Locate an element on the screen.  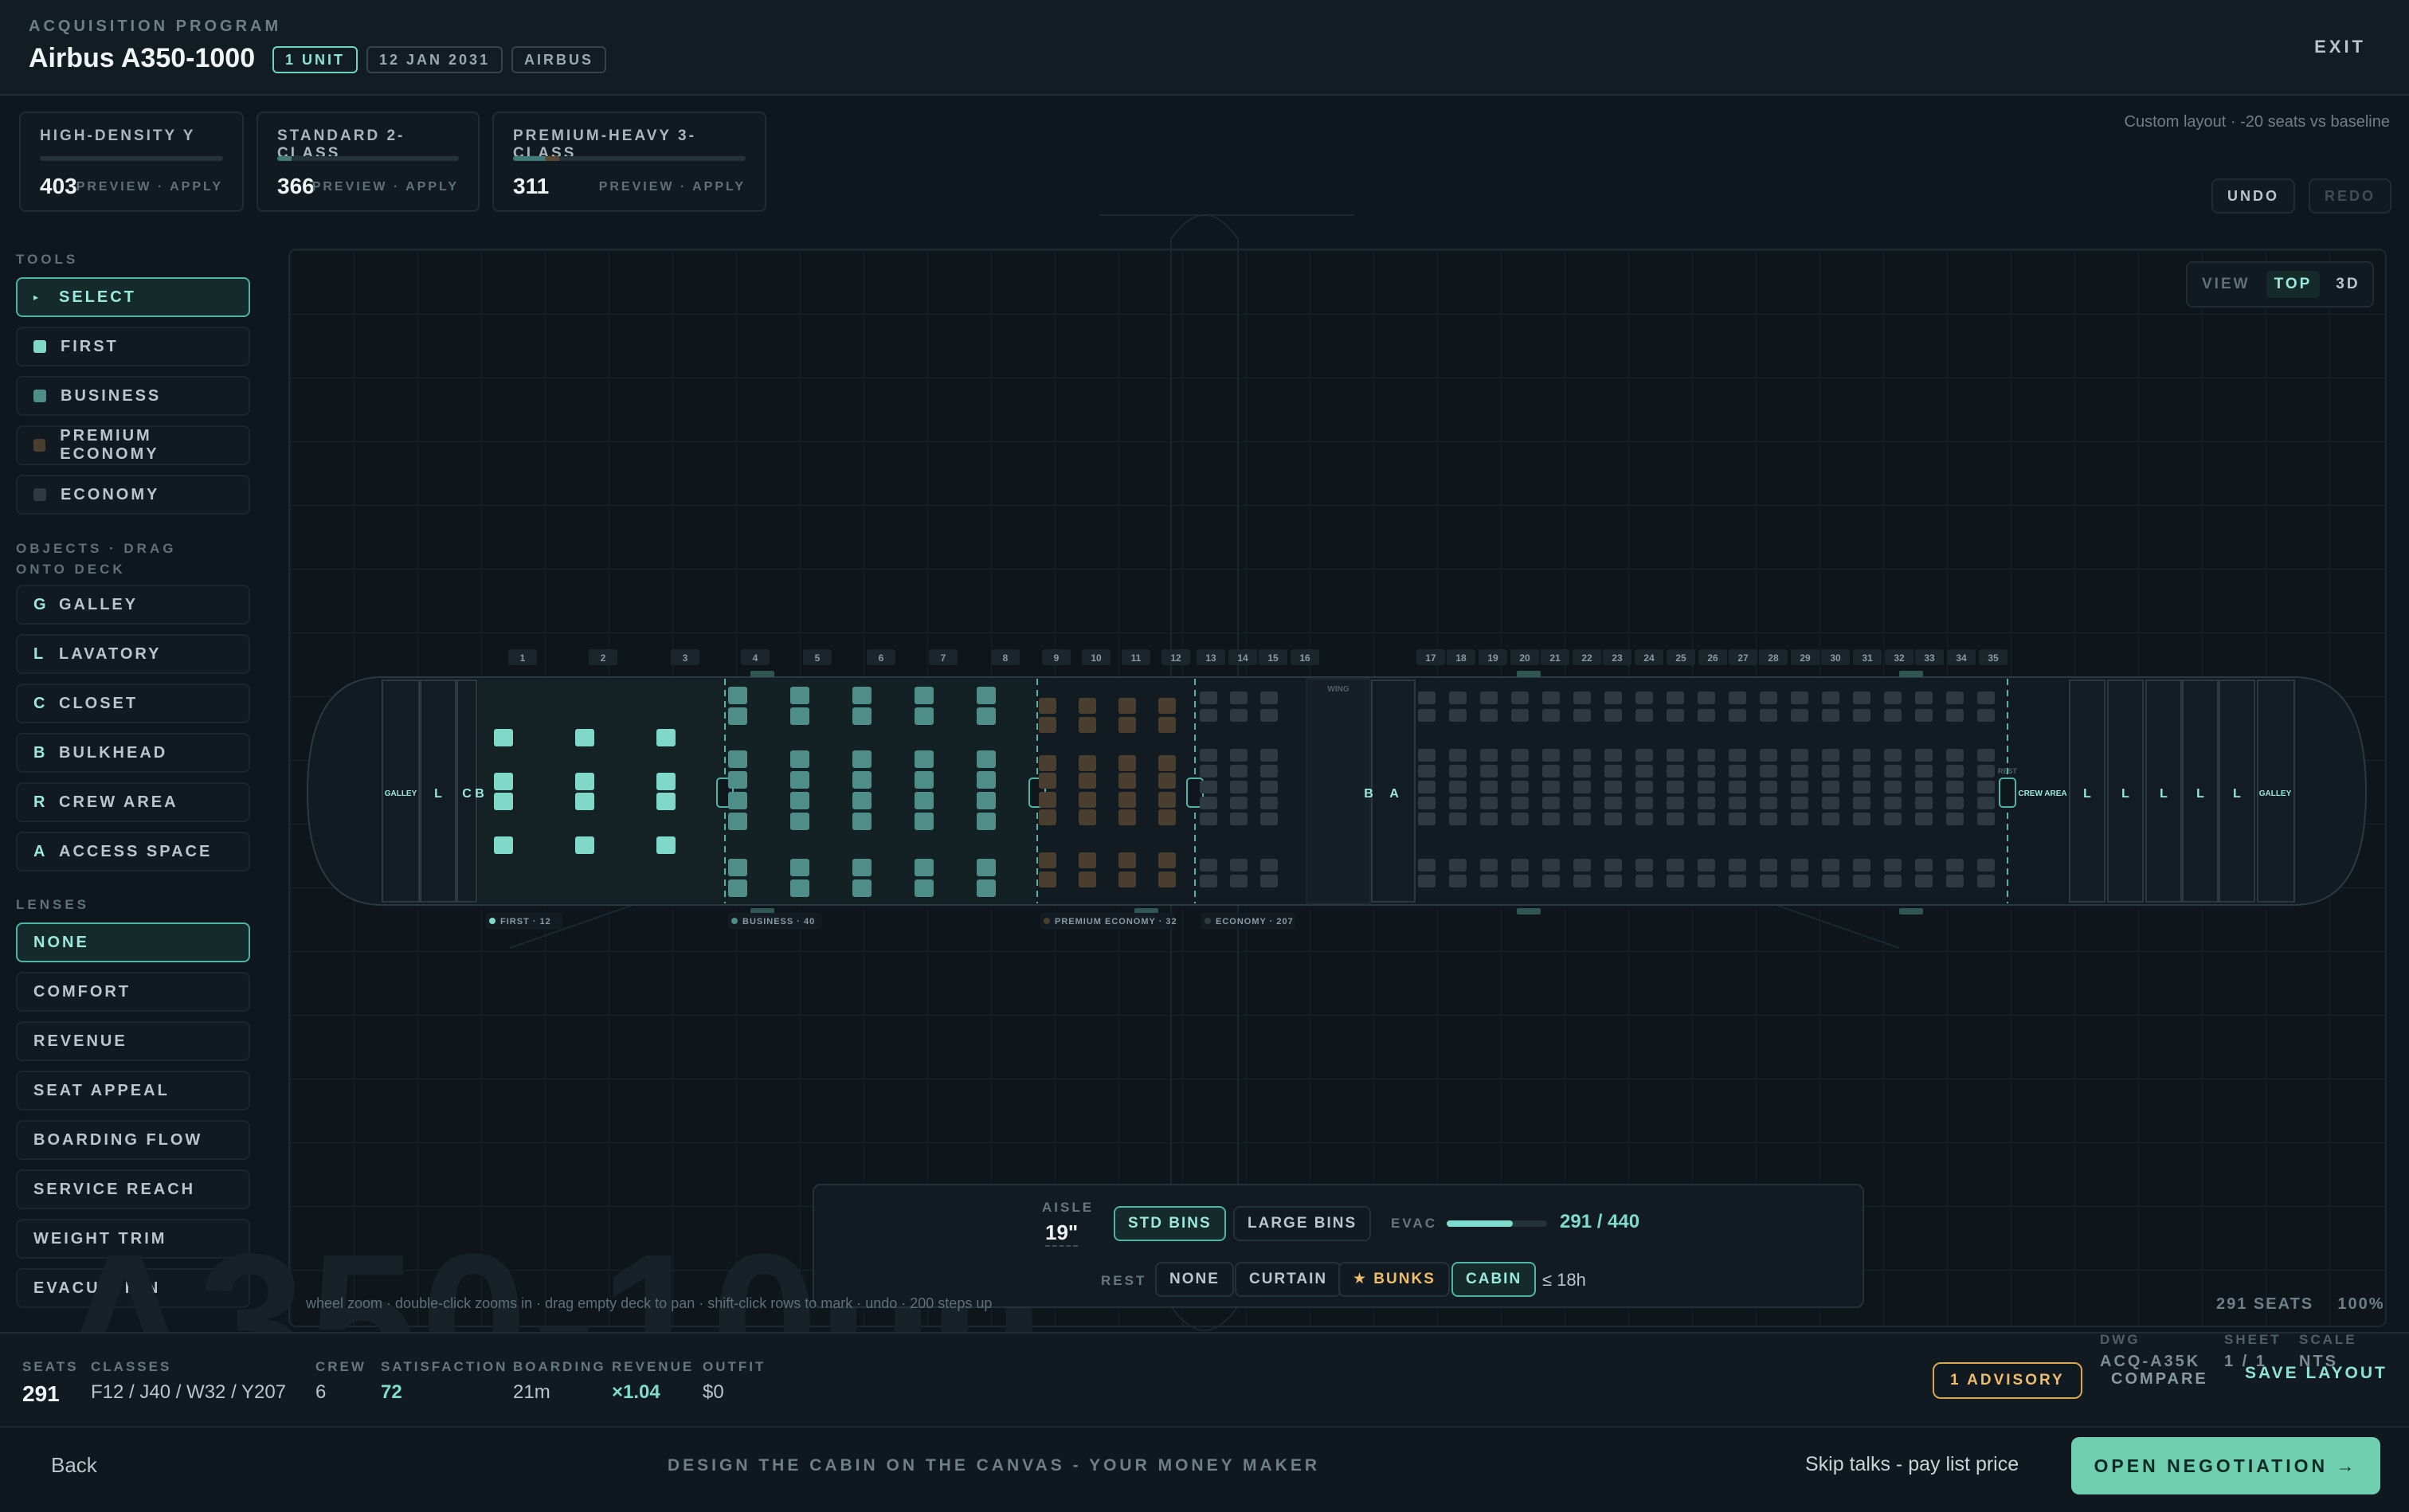
rest-cabin-button: CABIN is located at coordinates (1494, 1280).